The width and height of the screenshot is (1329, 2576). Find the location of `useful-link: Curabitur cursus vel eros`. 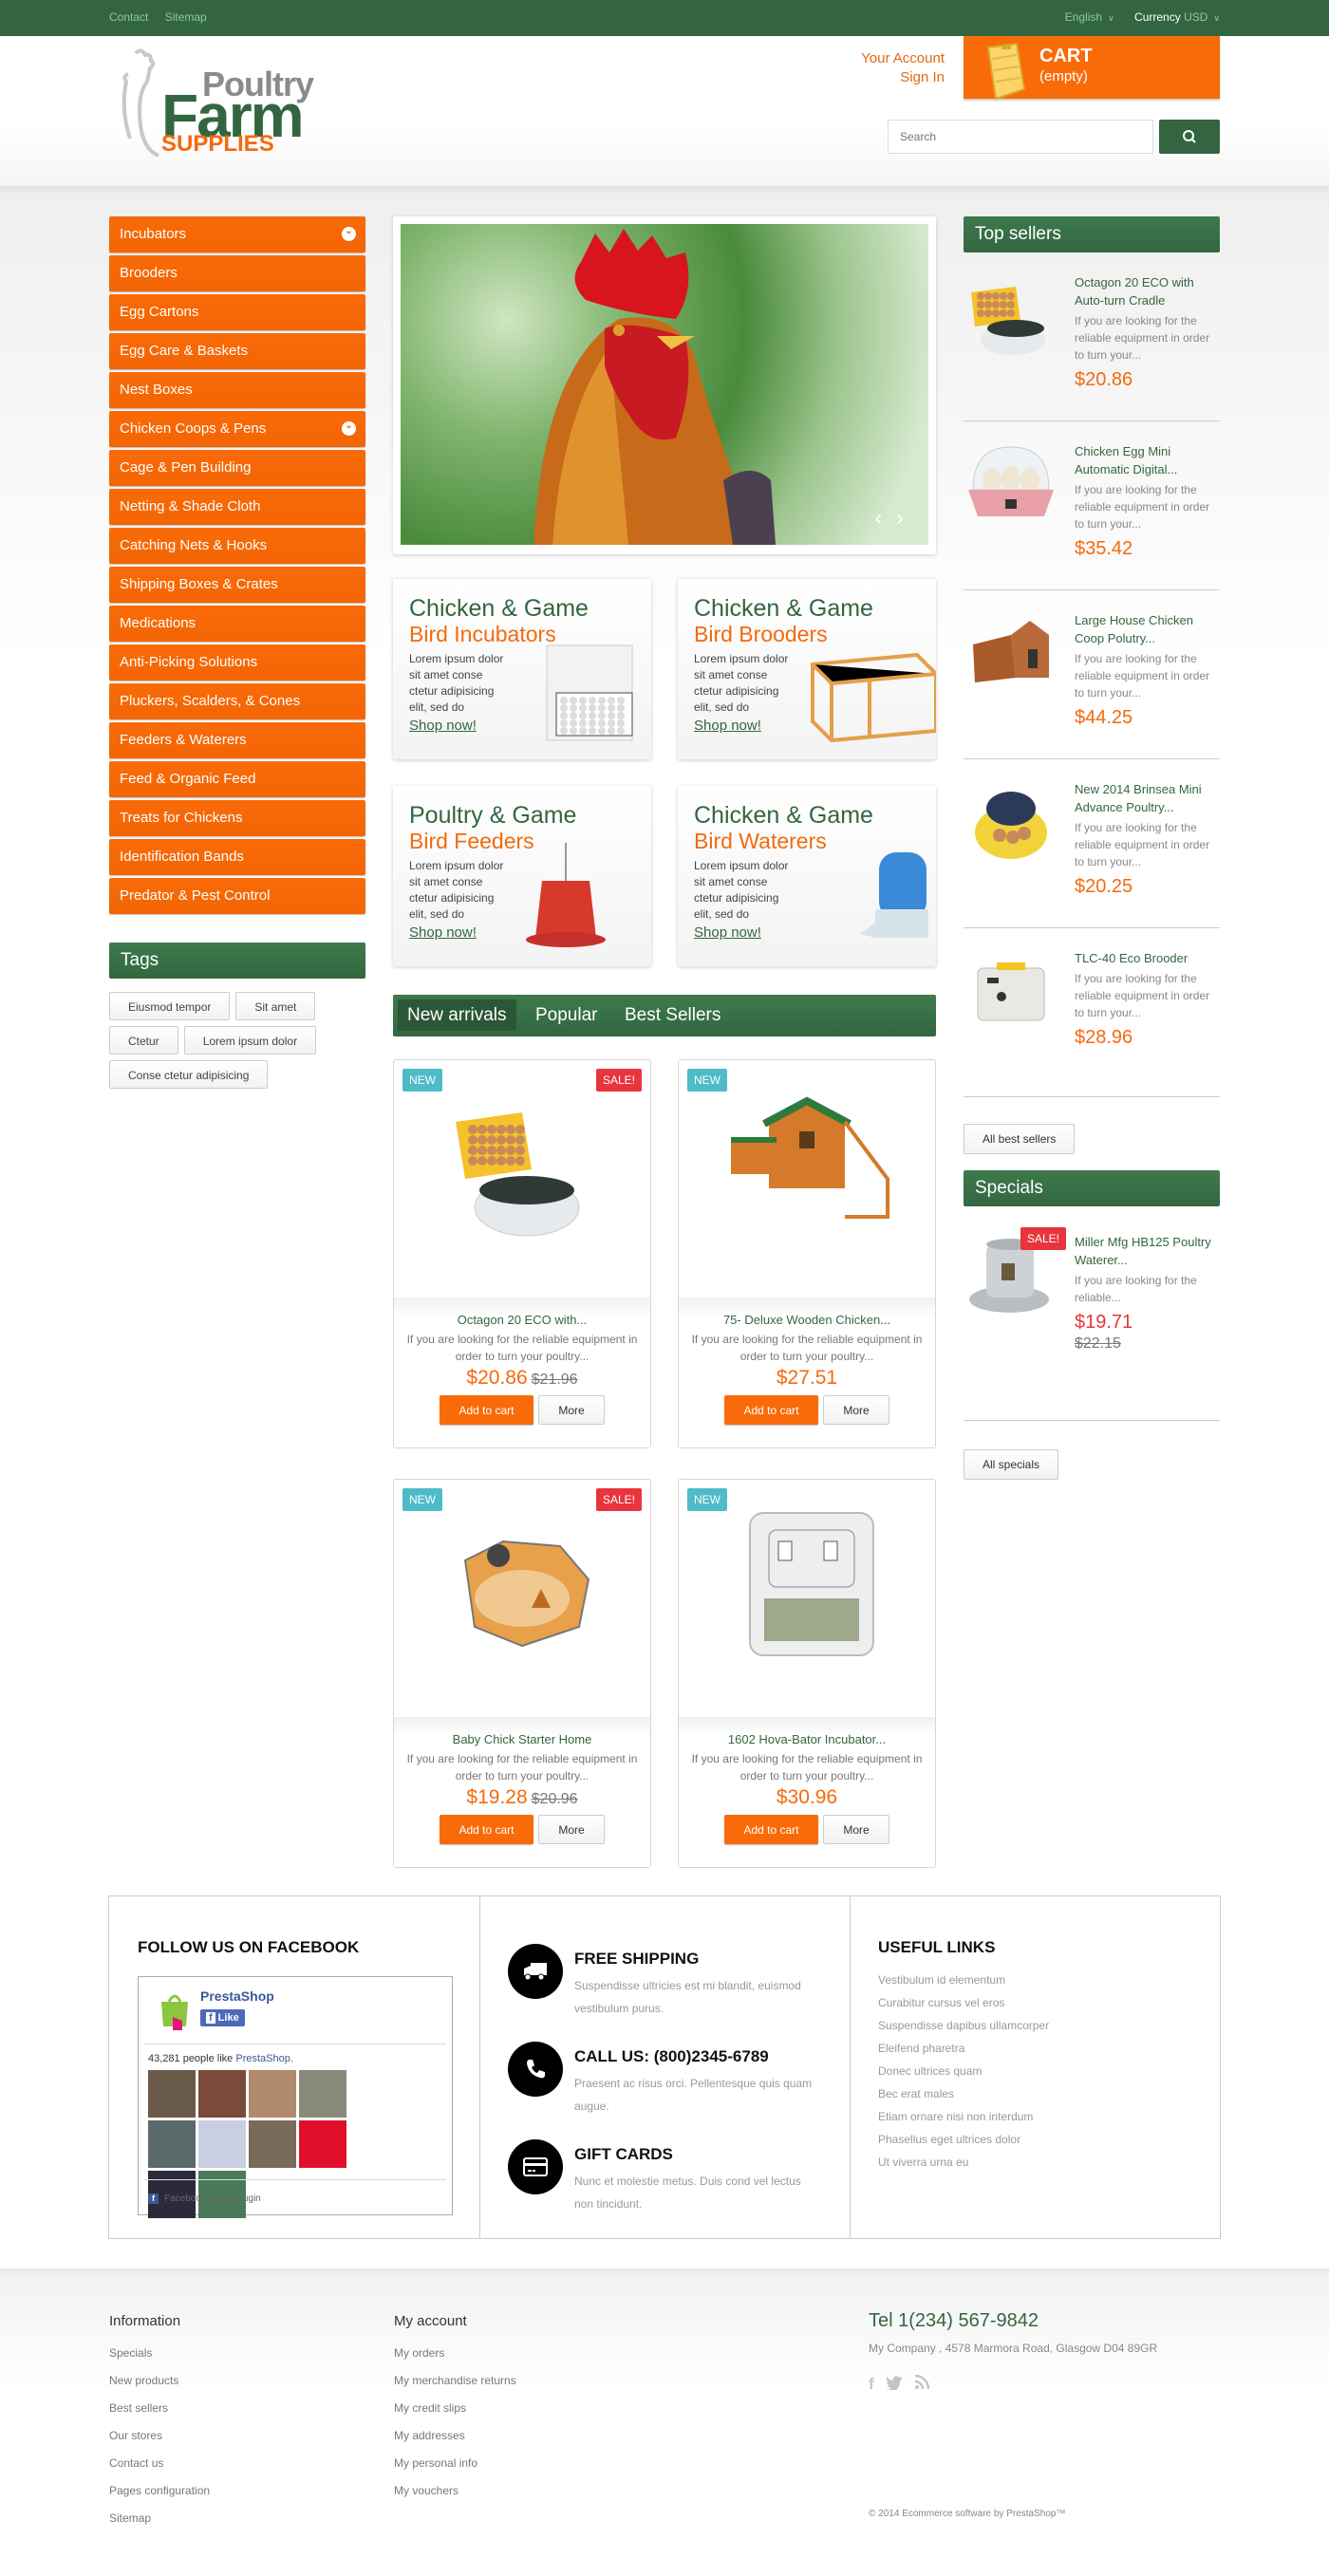

useful-link: Curabitur cursus vel eros is located at coordinates (964, 2002).